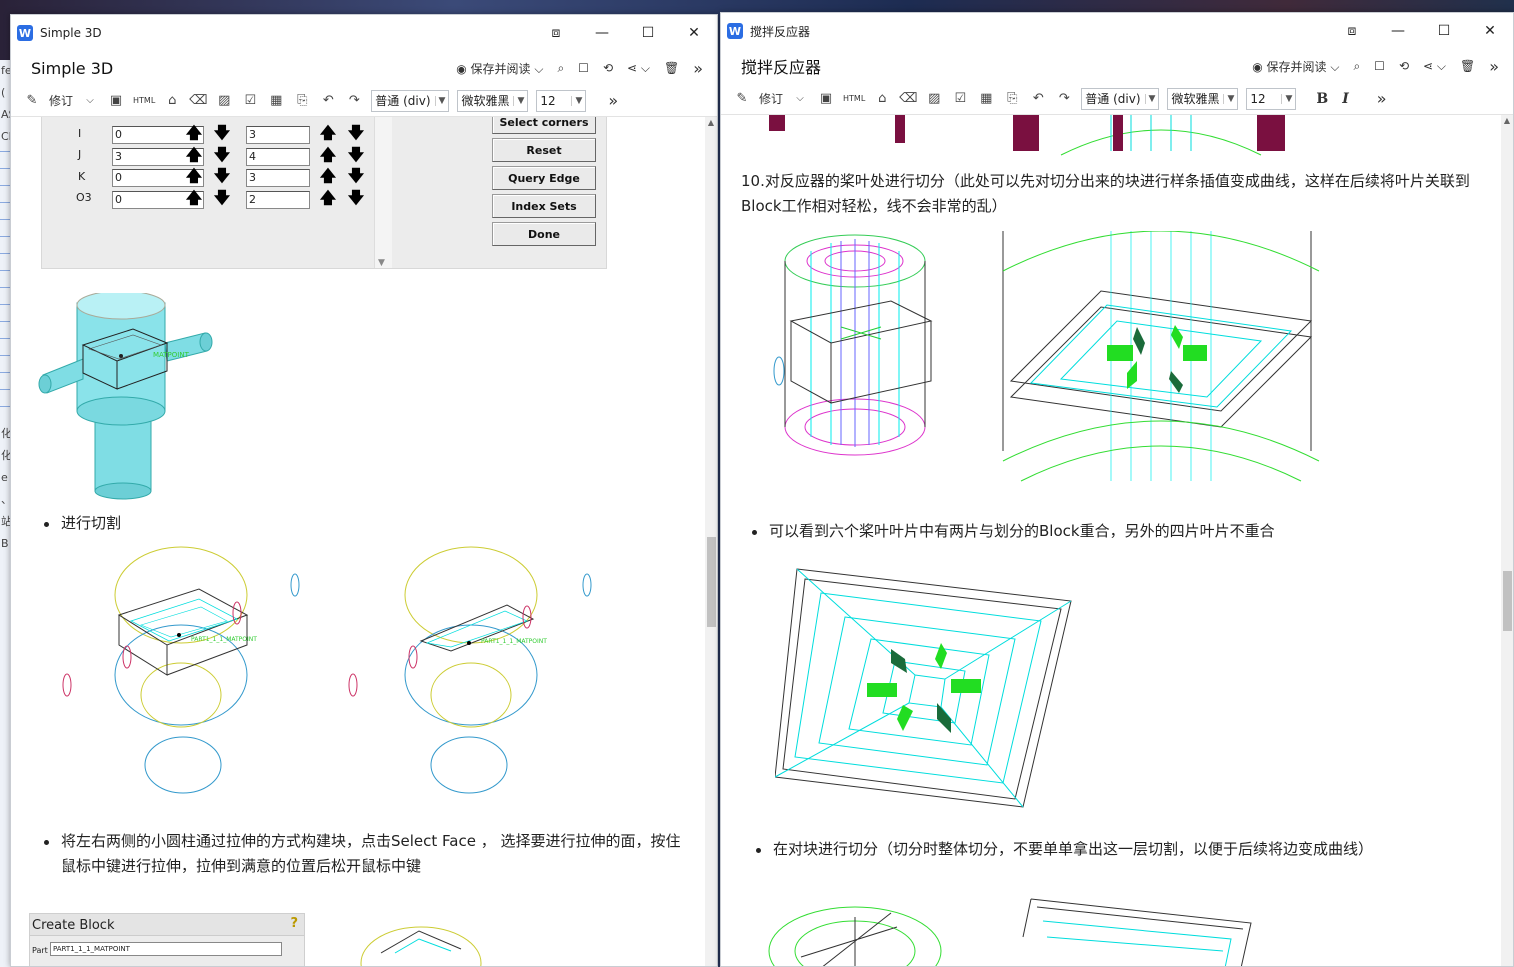 This screenshot has height=967, width=1514. Describe the element at coordinates (72, 68) in the screenshot. I see `note-title: Simple 3D` at that location.